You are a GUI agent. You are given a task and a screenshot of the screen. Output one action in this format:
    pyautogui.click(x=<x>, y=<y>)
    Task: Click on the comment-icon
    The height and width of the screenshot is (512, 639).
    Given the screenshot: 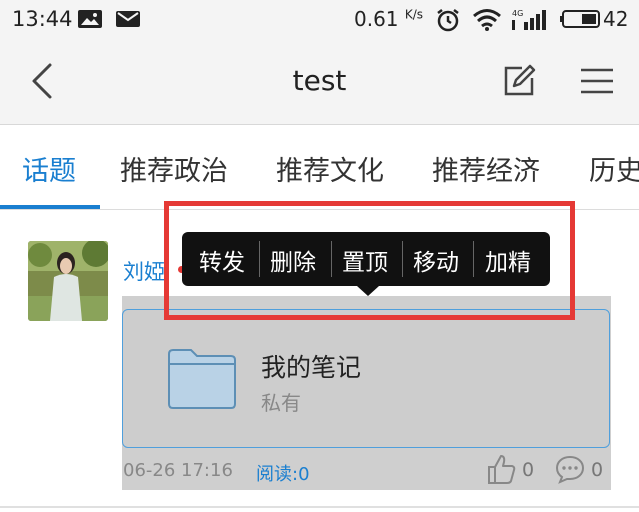 What is the action you would take?
    pyautogui.click(x=570, y=469)
    